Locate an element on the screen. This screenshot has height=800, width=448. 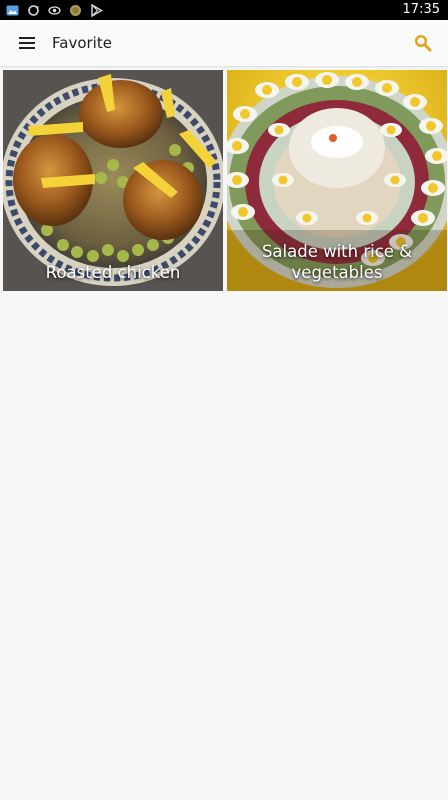
hamburger-menu-icon is located at coordinates (27, 43).